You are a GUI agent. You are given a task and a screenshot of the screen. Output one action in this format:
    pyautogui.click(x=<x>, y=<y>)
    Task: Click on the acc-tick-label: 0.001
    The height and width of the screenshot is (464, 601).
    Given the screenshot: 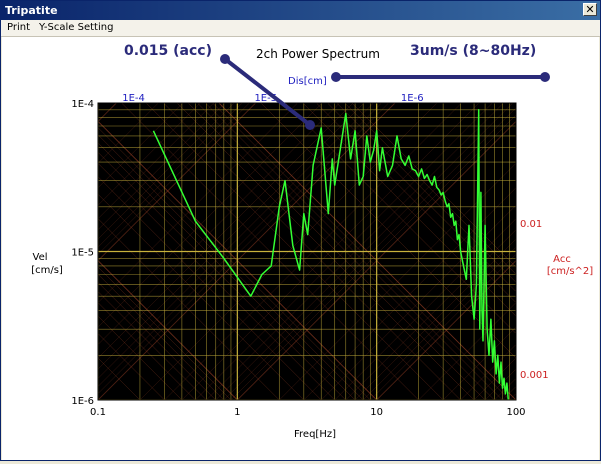 What is the action you would take?
    pyautogui.click(x=534, y=375)
    